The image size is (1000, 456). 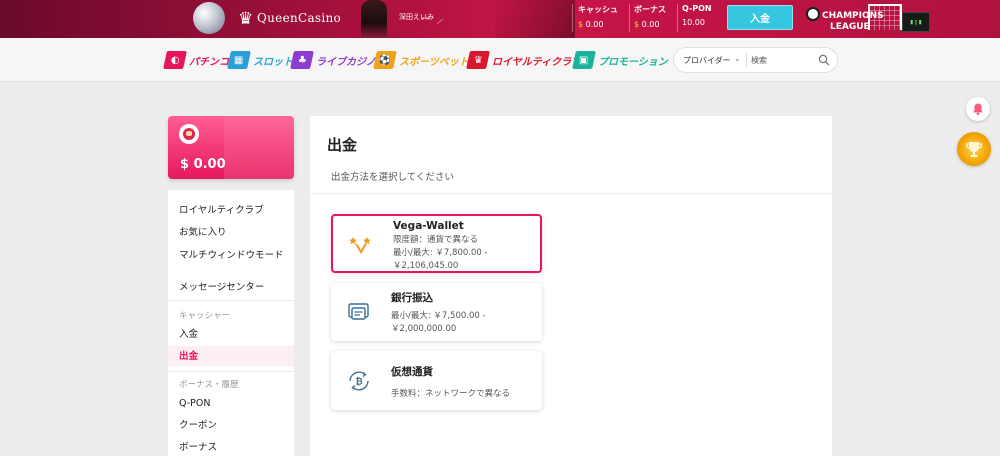 I want to click on vega-wallet-icon, so click(x=360, y=245).